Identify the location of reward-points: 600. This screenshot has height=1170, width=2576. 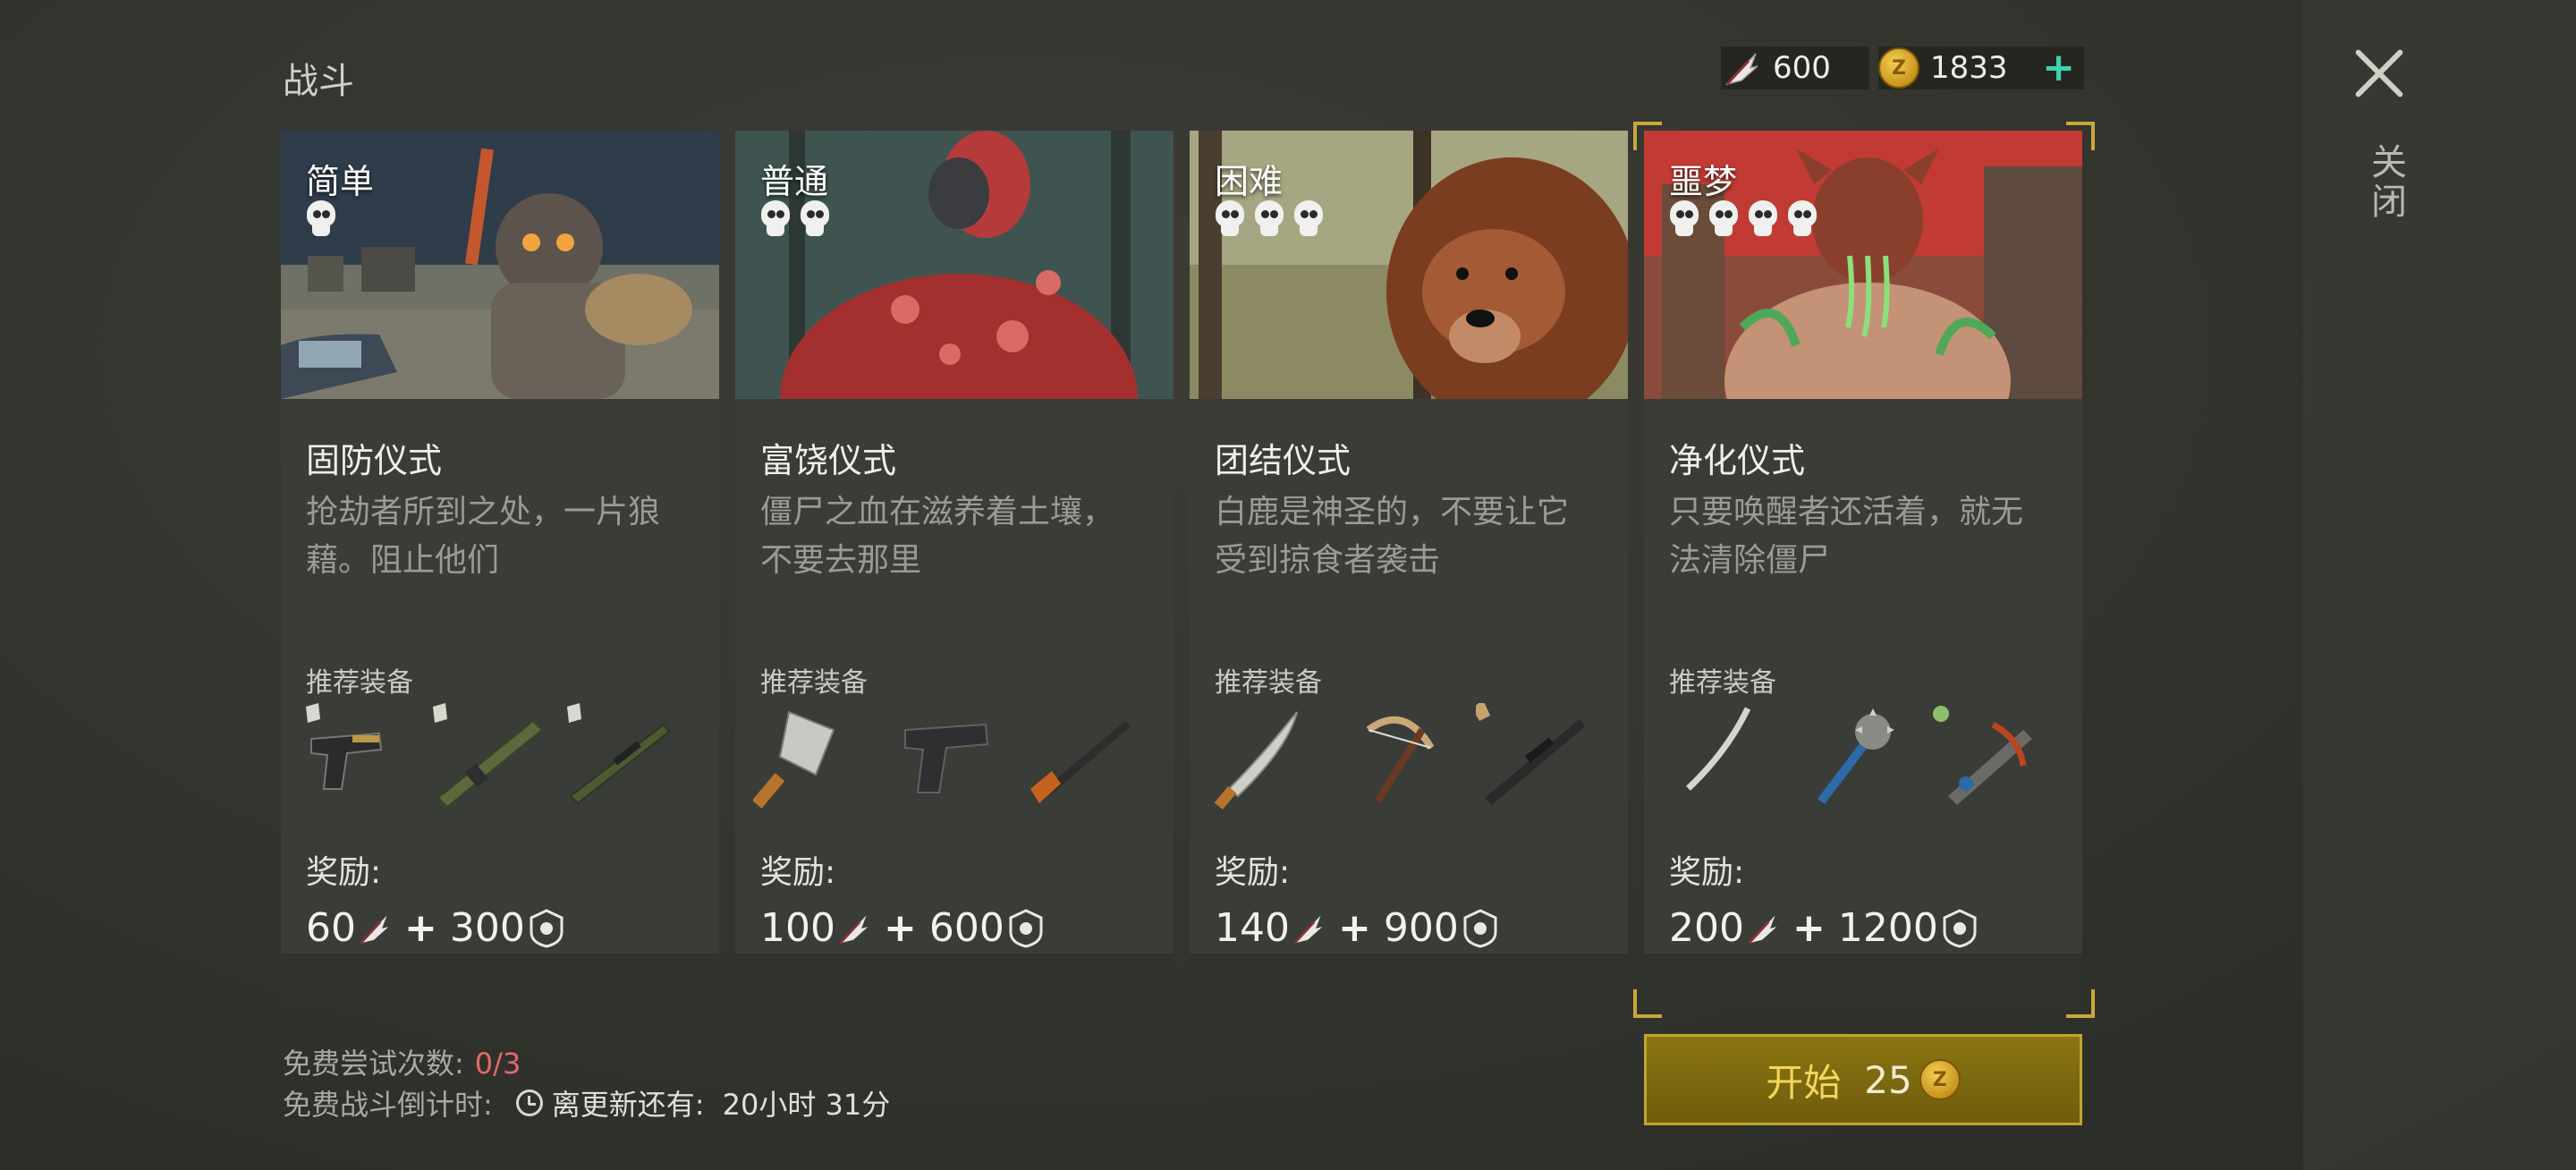
(966, 928).